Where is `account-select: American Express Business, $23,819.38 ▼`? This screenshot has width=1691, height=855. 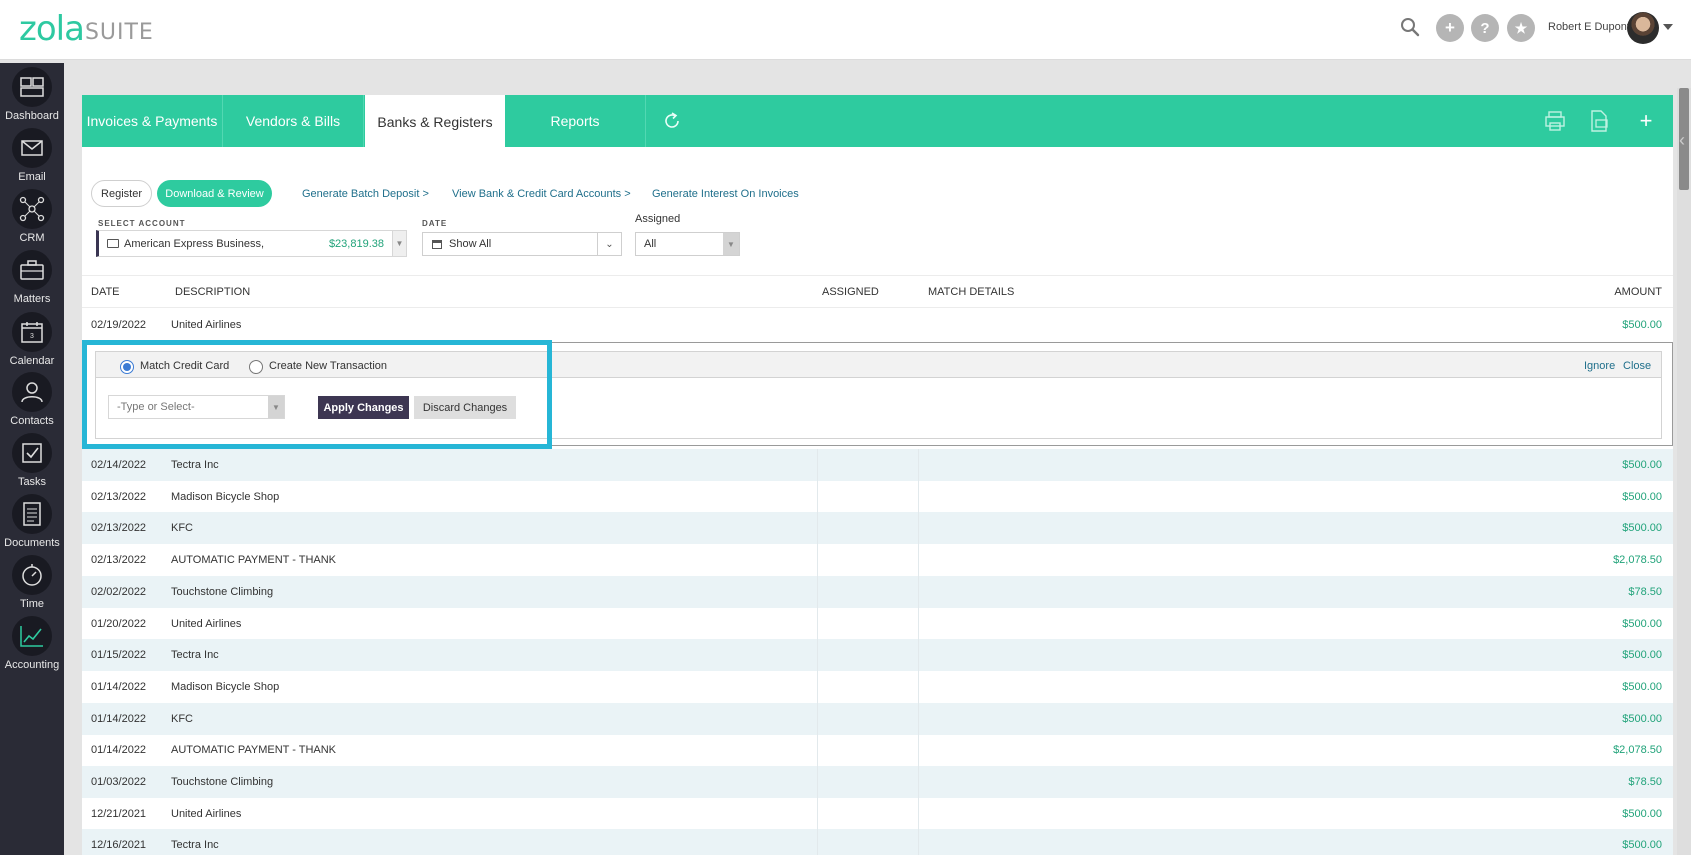
account-select: American Express Business, $23,819.38 ▼ is located at coordinates (251, 243).